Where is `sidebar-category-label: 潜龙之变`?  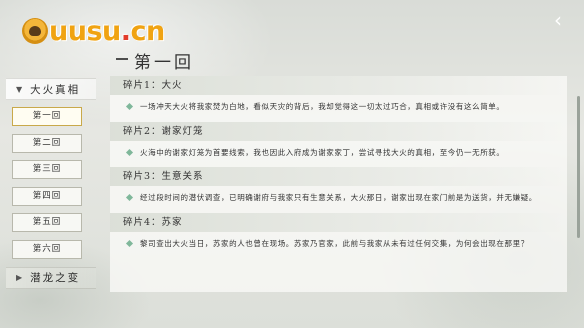
sidebar-category-label: 潜龙之变 is located at coordinates (55, 278).